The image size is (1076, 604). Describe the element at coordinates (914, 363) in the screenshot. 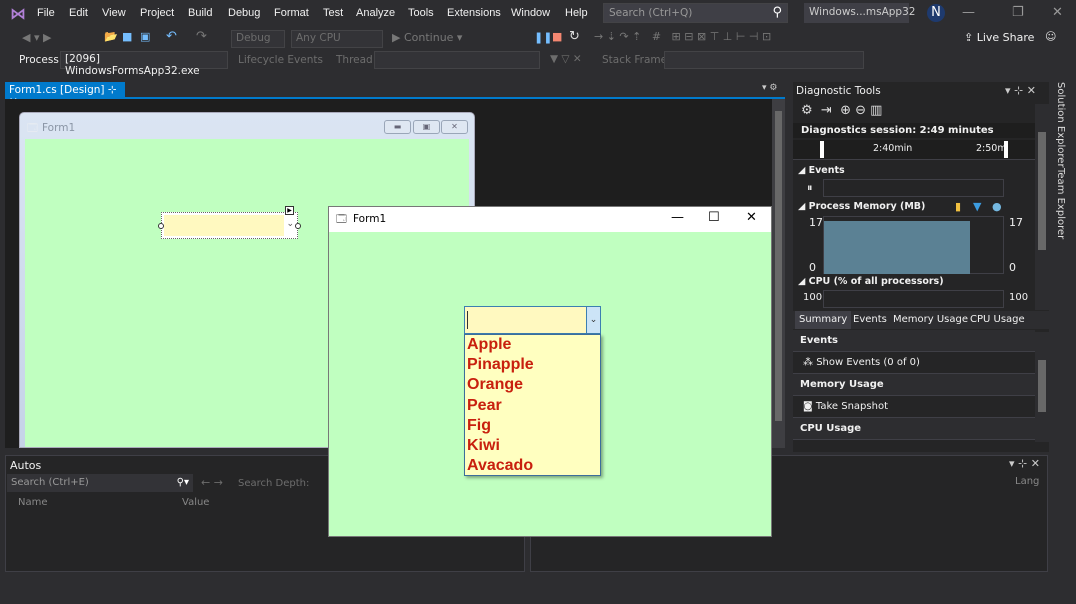

I see `show-events-button: ⁂ Show Events (0 of 0)` at that location.